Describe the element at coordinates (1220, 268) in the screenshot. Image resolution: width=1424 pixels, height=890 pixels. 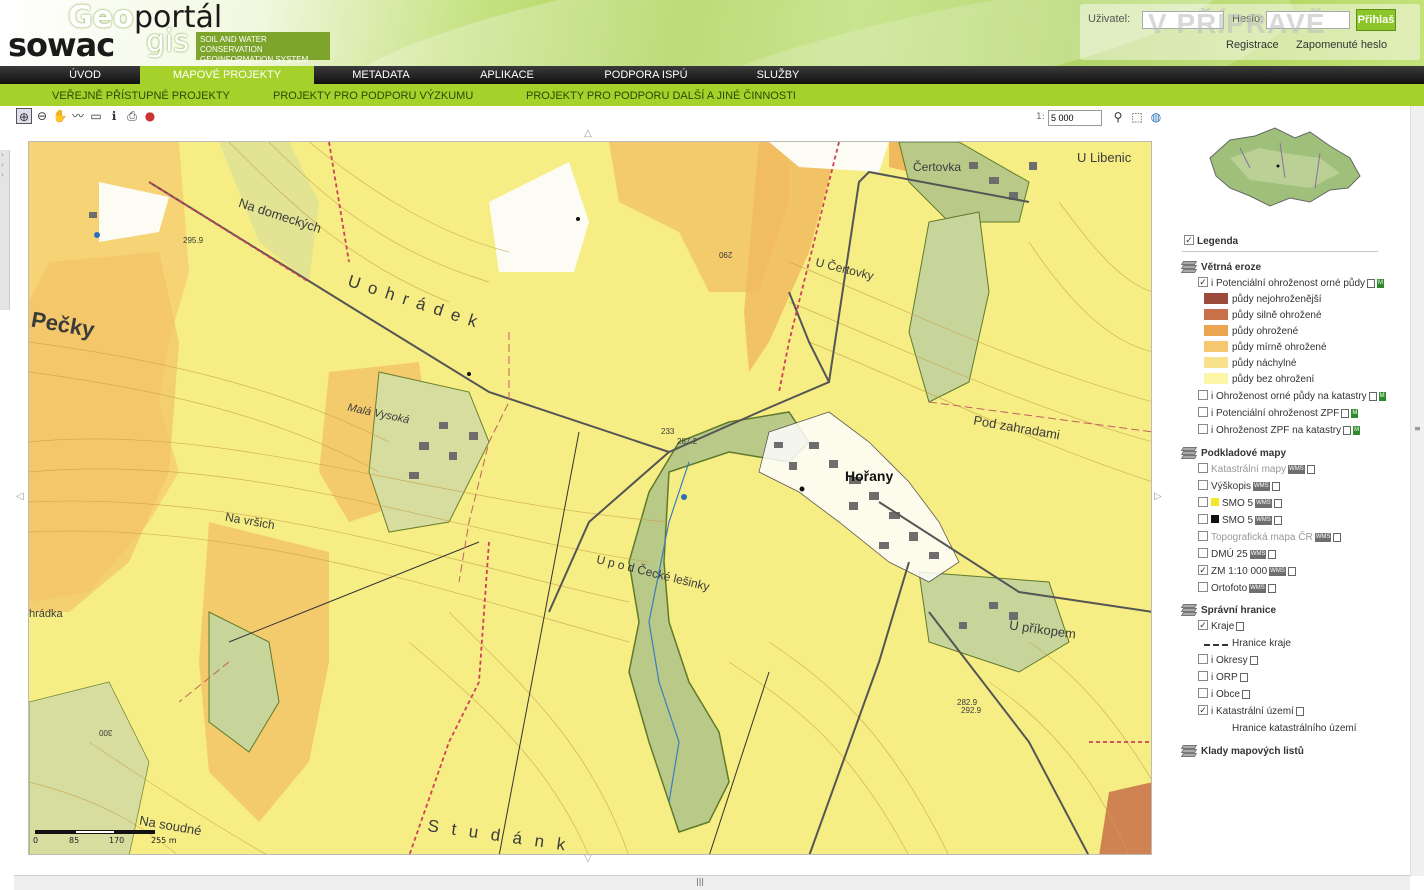
I see `legend-section-wind-erosion: Větrná eroze` at that location.